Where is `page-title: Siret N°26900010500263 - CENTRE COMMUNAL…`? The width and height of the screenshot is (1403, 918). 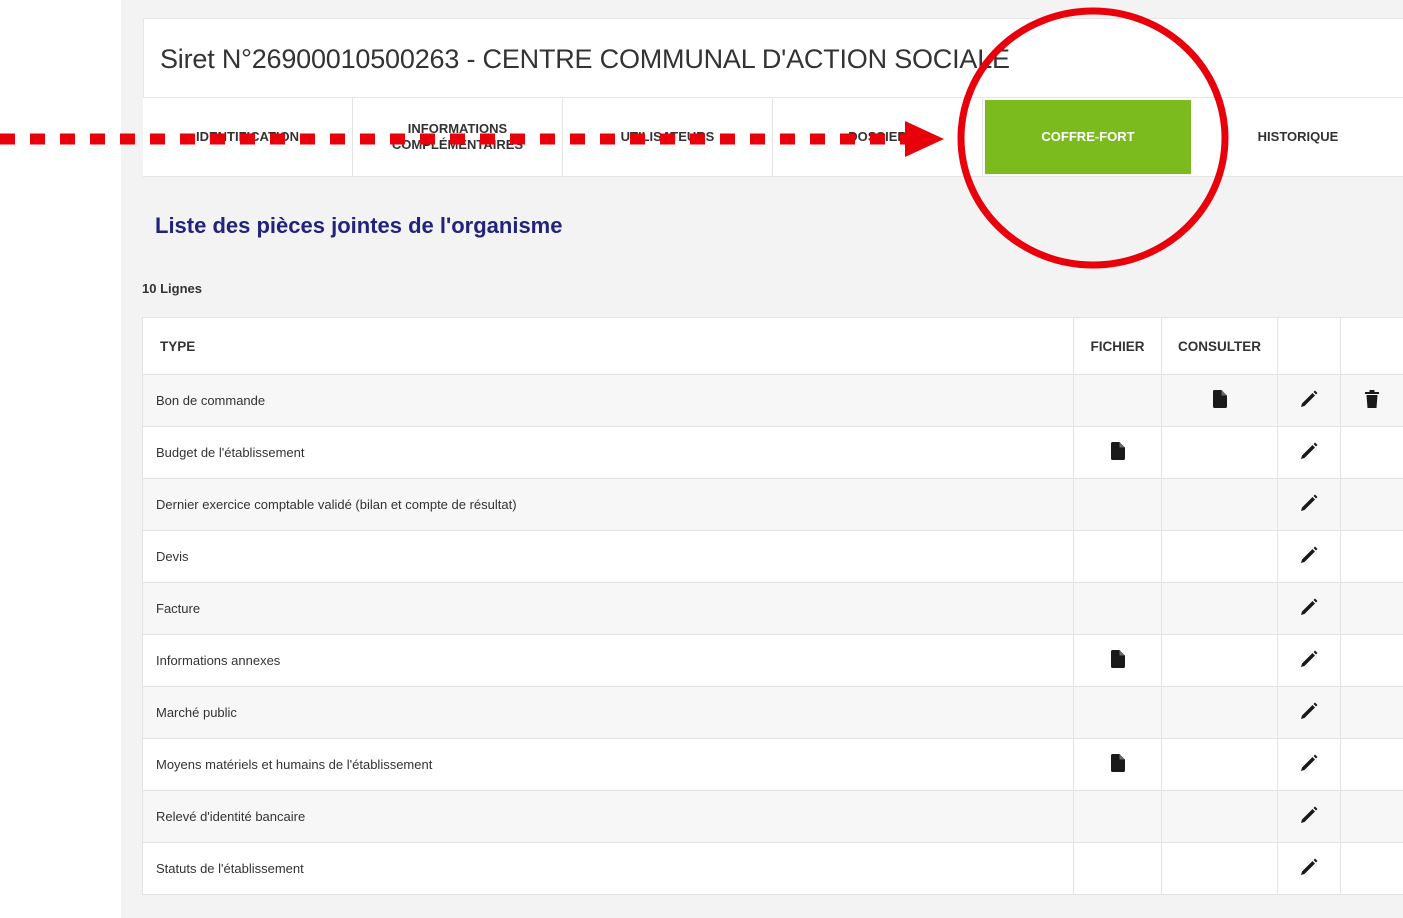
page-title: Siret N°26900010500263 - CENTRE COMMUNAL… is located at coordinates (585, 59).